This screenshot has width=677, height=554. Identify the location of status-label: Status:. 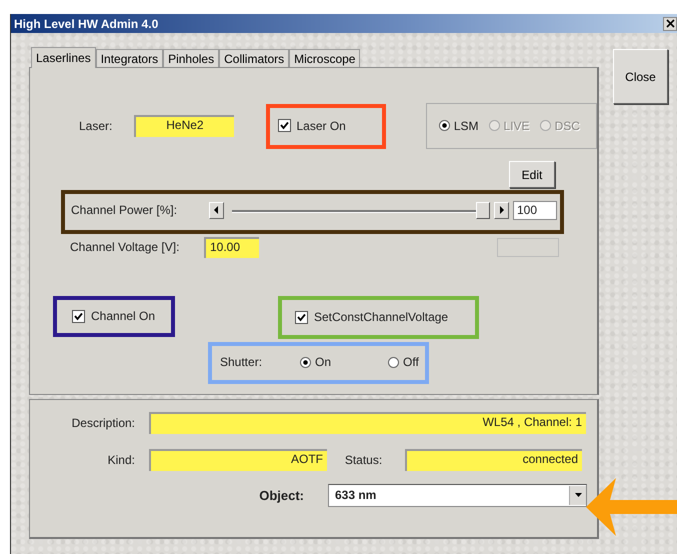
(364, 460).